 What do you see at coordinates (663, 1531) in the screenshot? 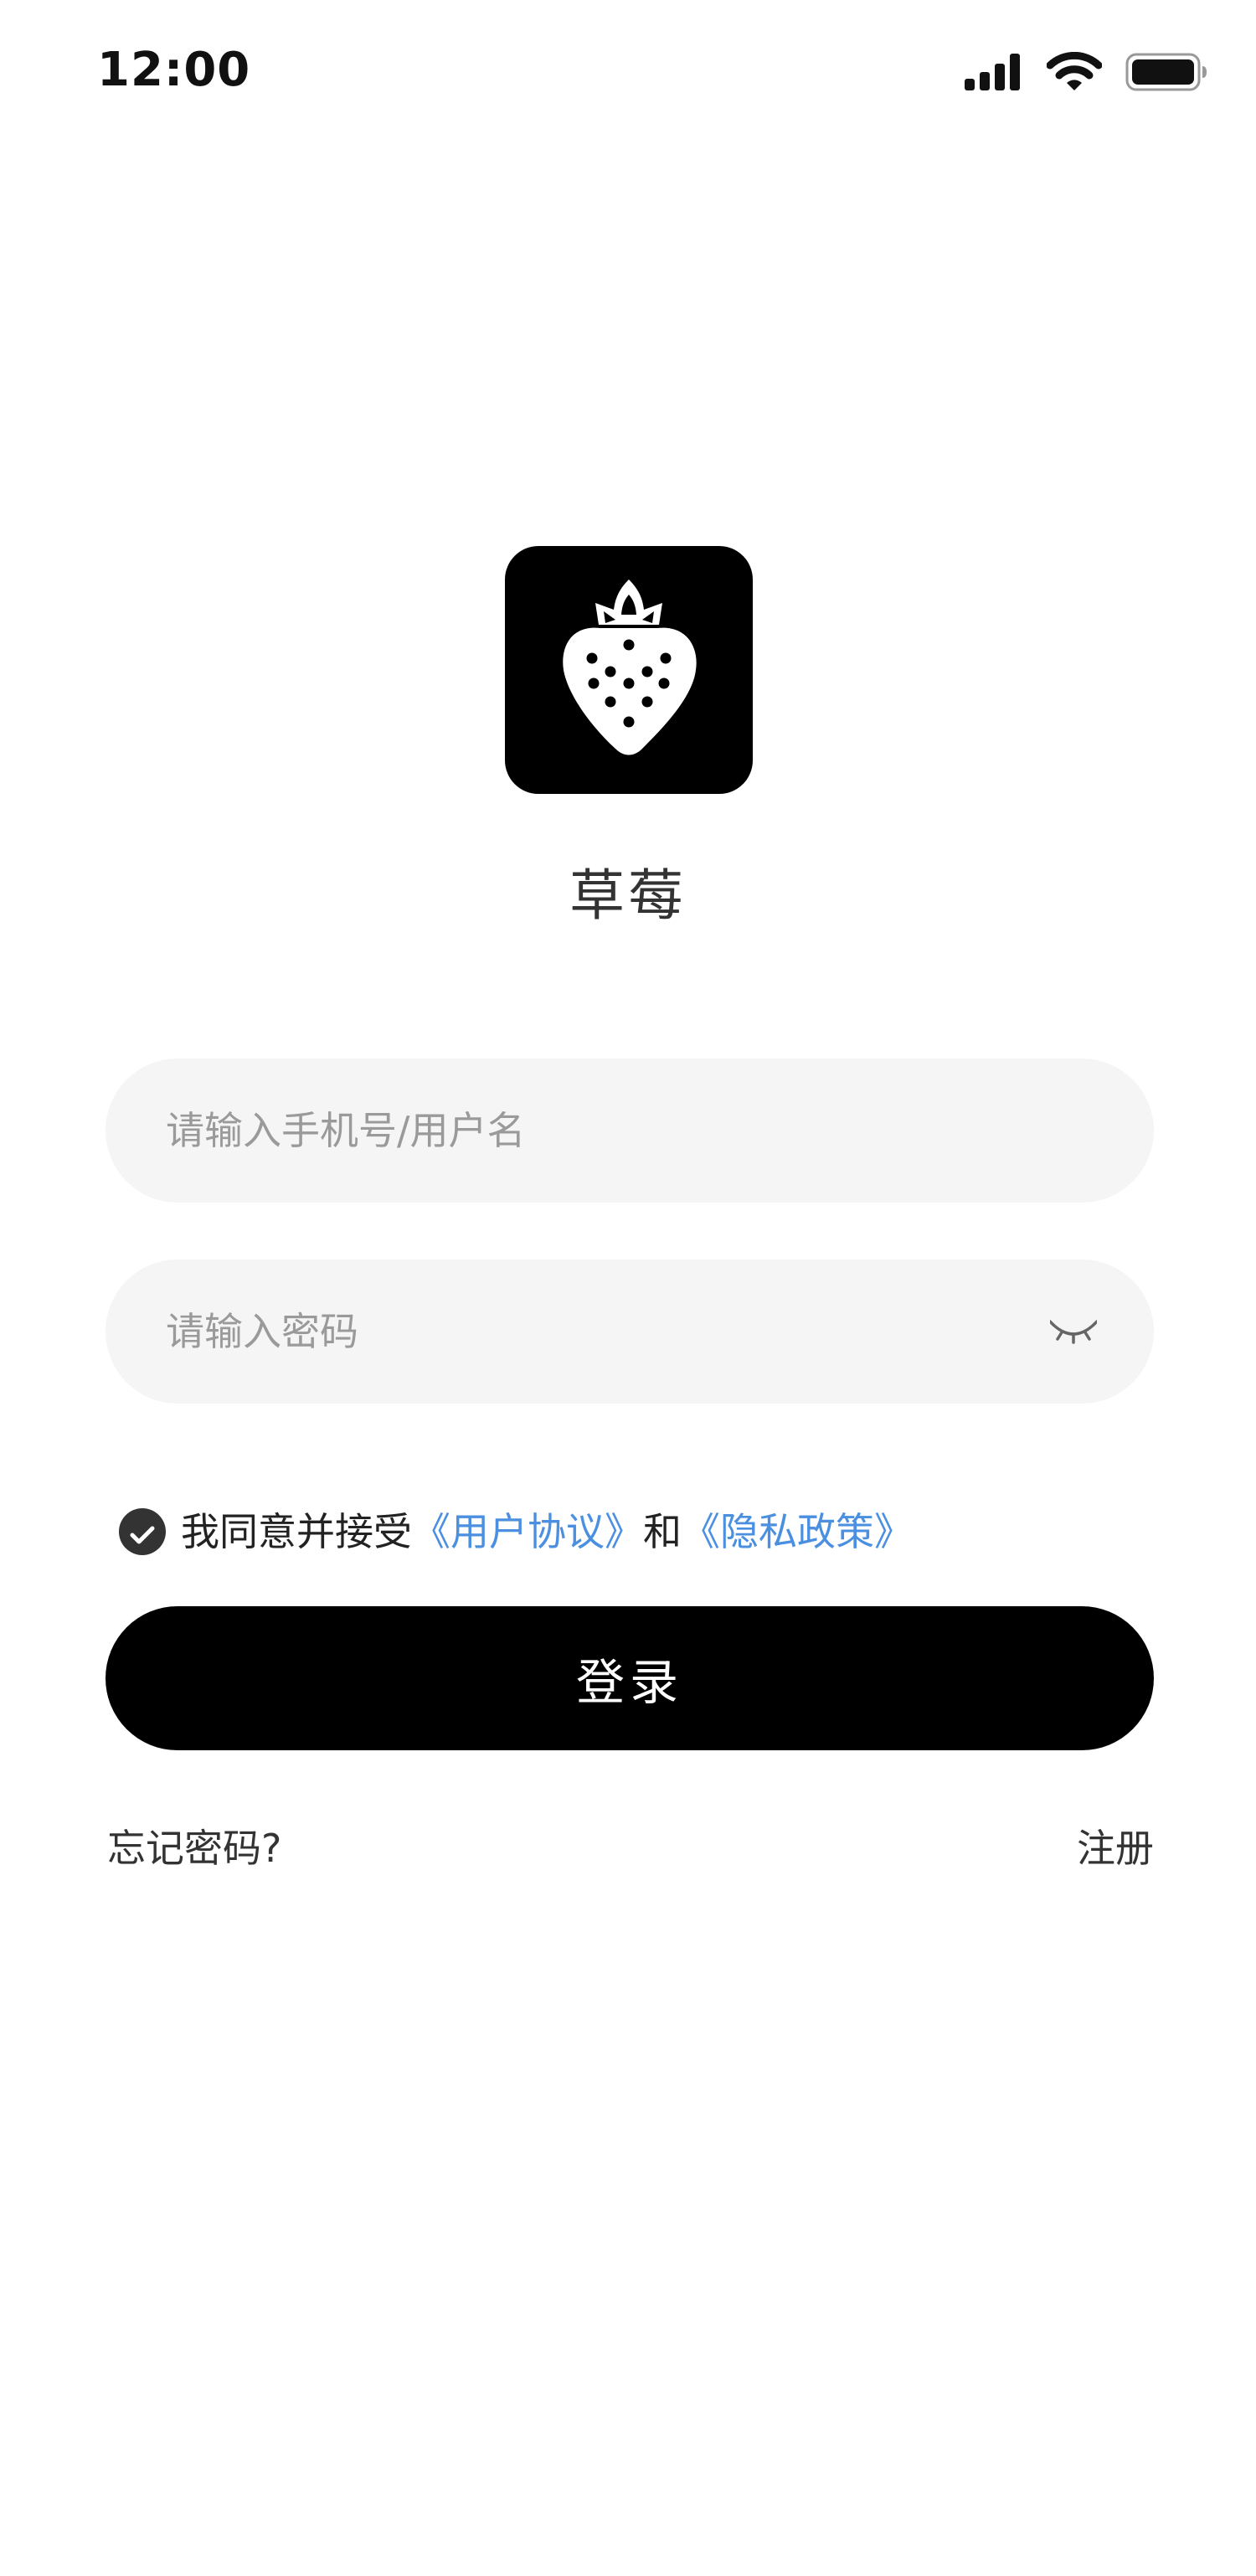
I see `agreement-conjunction: 和` at bounding box center [663, 1531].